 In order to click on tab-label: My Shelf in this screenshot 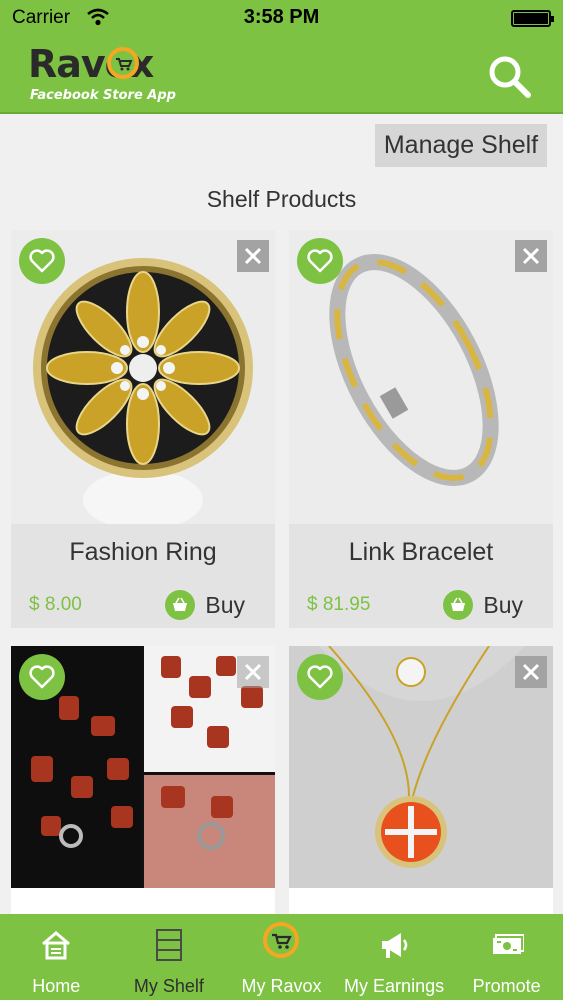, I will do `click(168, 986)`.